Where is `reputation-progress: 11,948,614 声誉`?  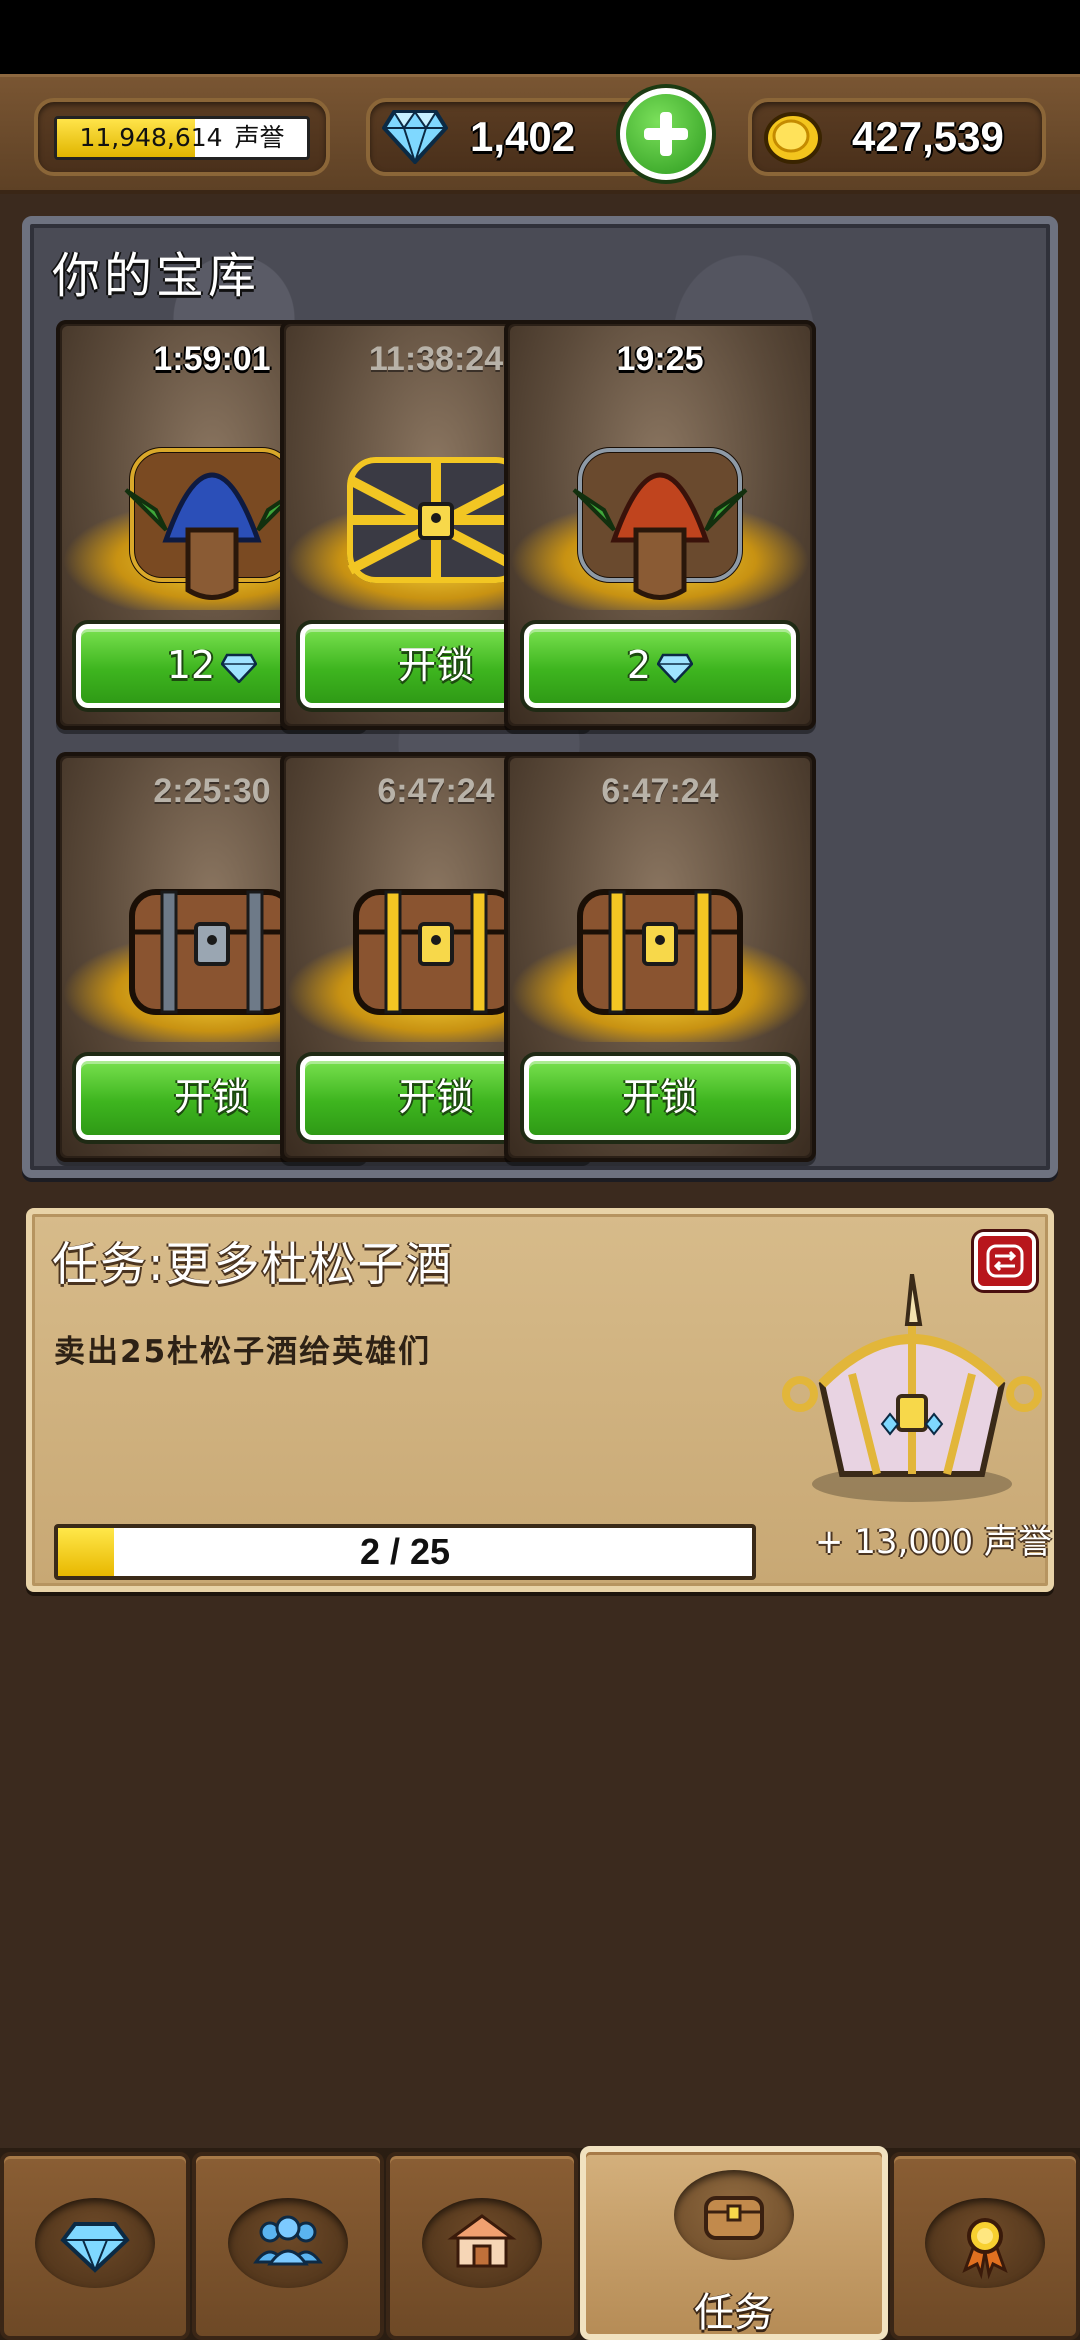 reputation-progress: 11,948,614 声誉 is located at coordinates (182, 138).